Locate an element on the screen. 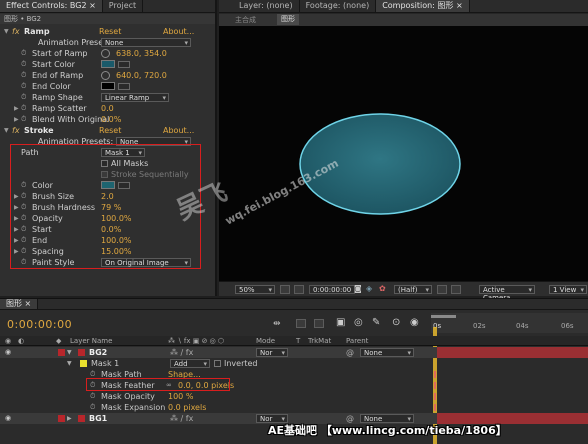 This screenshot has width=588, height=444. property-value: 100 % is located at coordinates (180, 396).